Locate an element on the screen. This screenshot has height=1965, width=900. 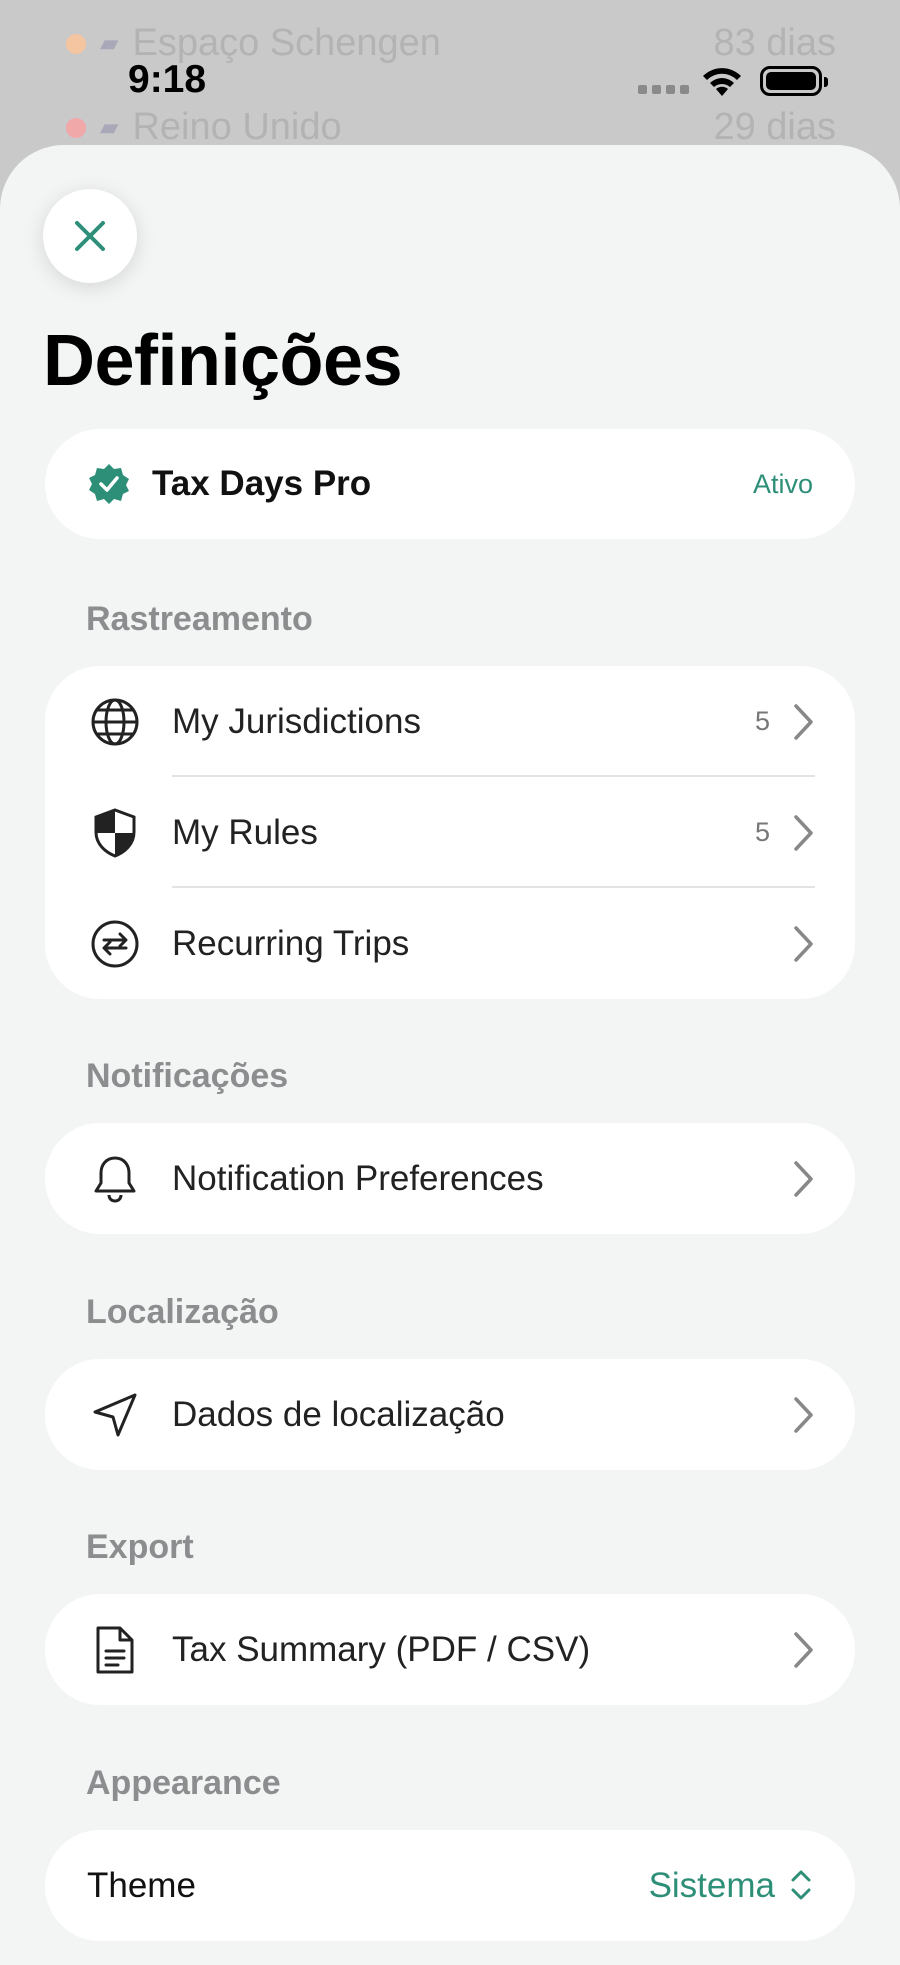
verified-badge-icon is located at coordinates (109, 484).